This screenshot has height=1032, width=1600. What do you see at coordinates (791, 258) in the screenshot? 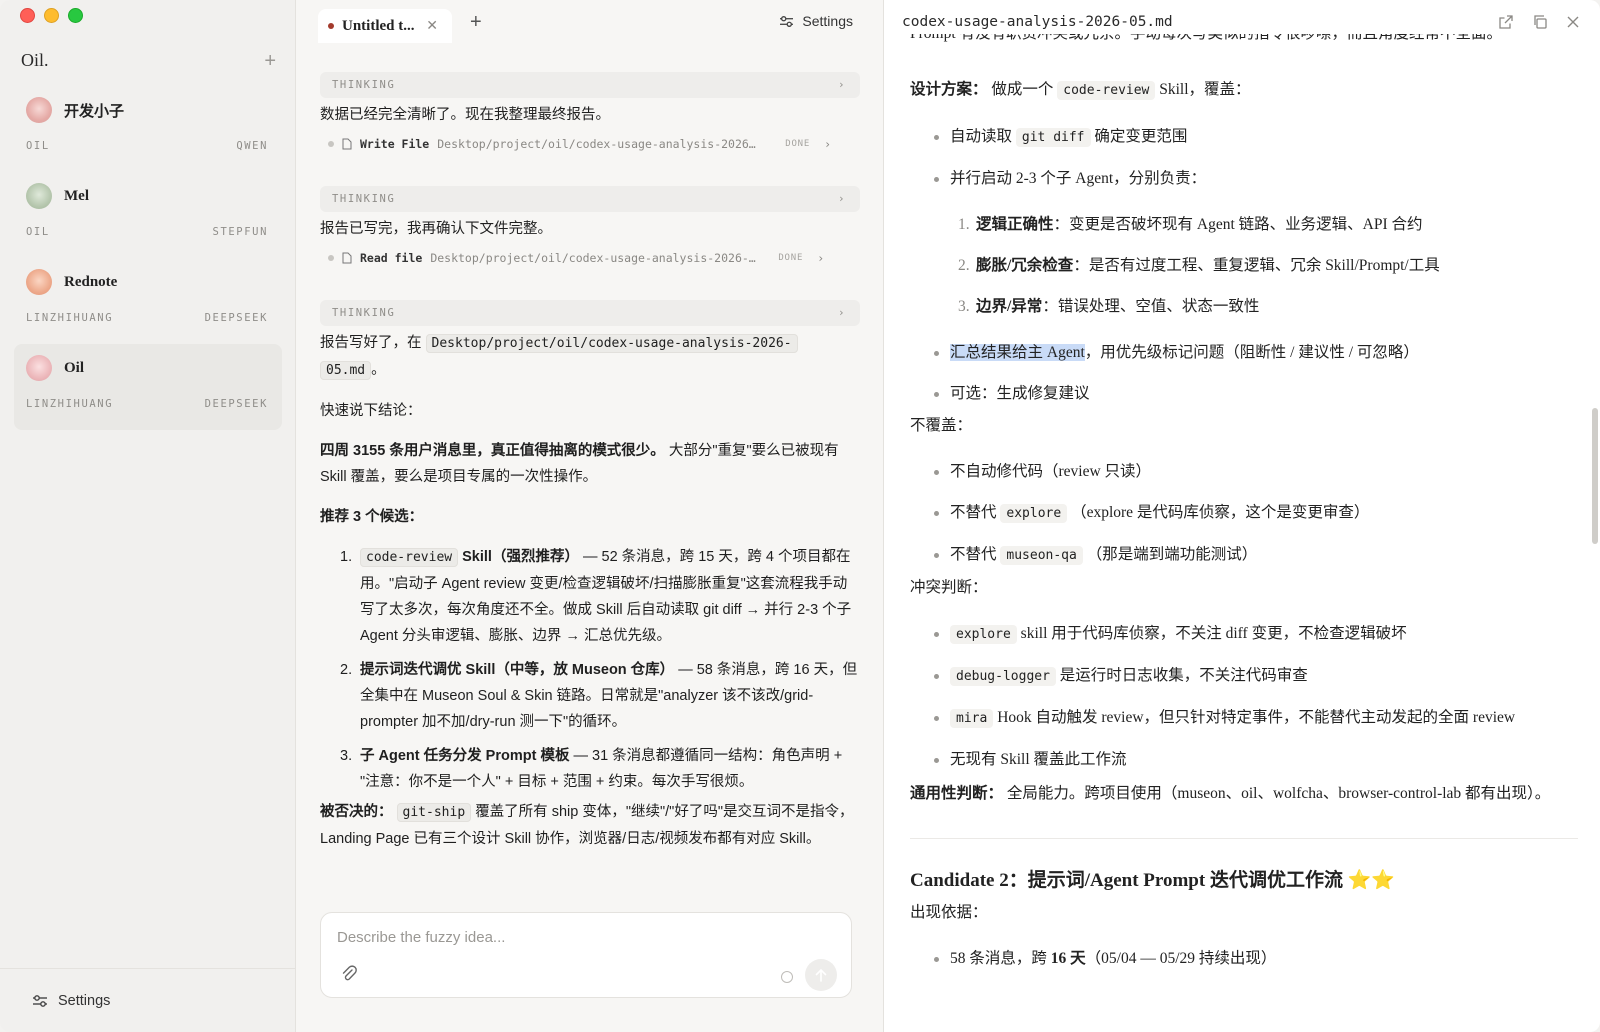
I see `tool-status: DONE` at bounding box center [791, 258].